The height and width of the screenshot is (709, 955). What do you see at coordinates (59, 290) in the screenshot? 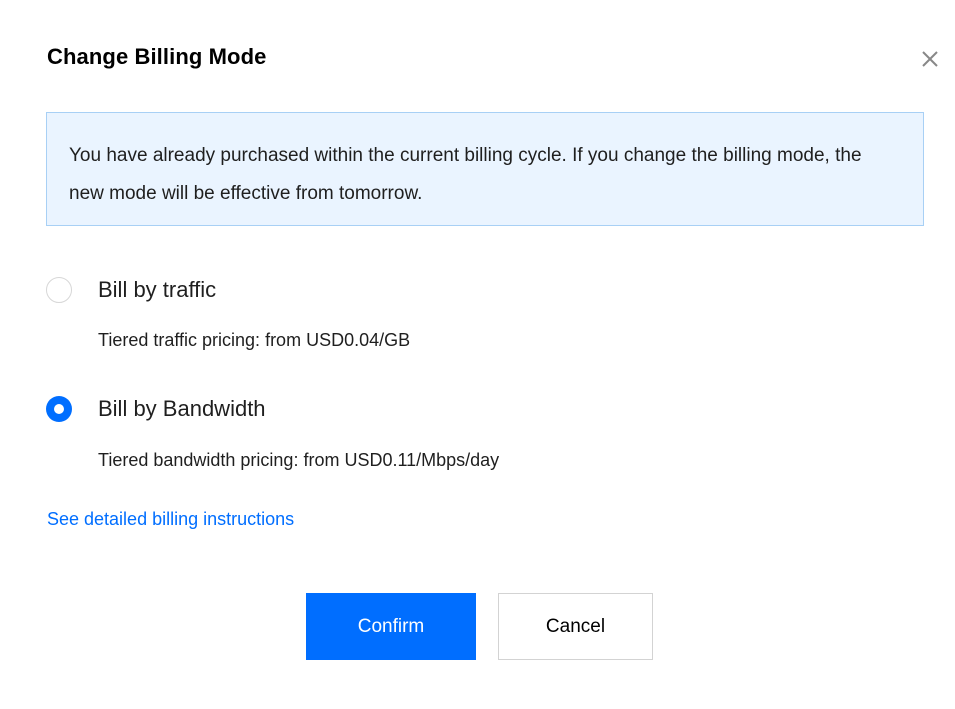
I see `radio-bill-by-traffic` at bounding box center [59, 290].